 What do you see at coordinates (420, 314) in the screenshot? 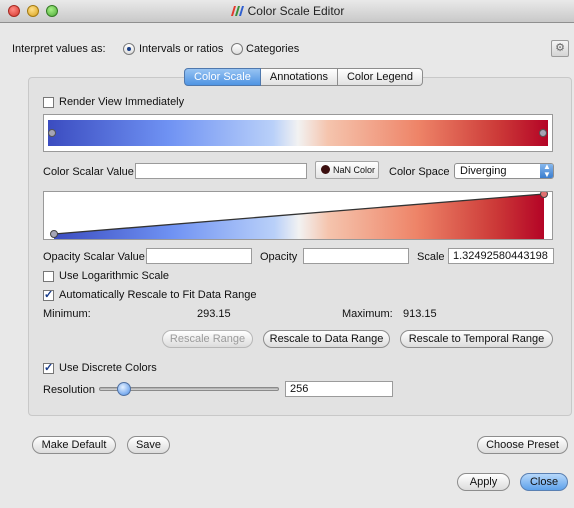
I see `maximum-value: 913.15` at bounding box center [420, 314].